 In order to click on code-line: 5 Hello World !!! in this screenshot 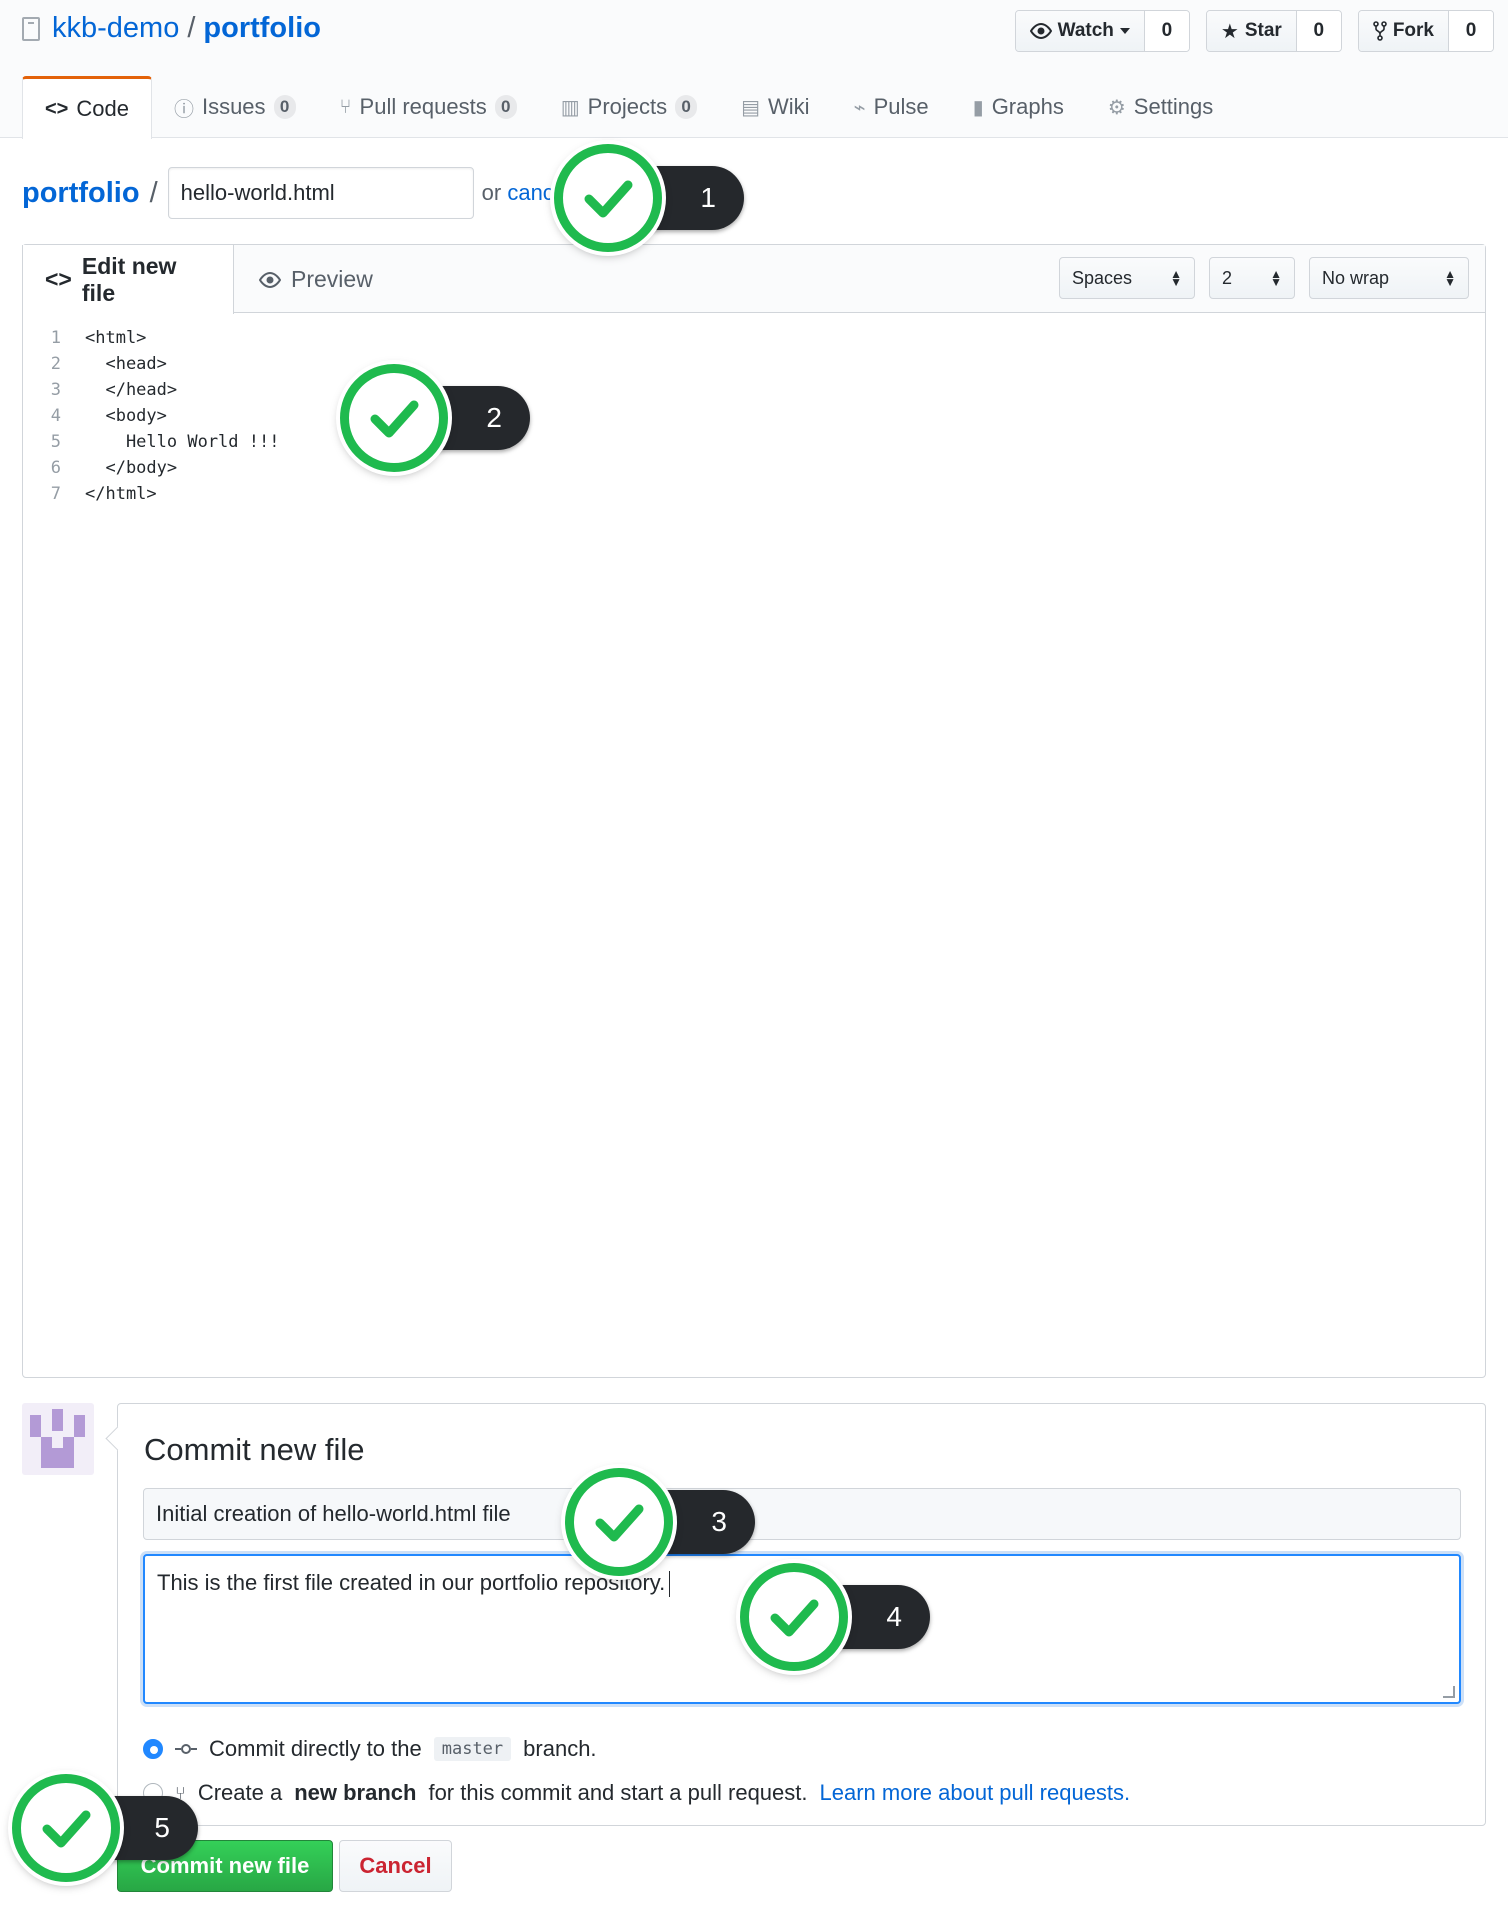, I will do `click(754, 442)`.